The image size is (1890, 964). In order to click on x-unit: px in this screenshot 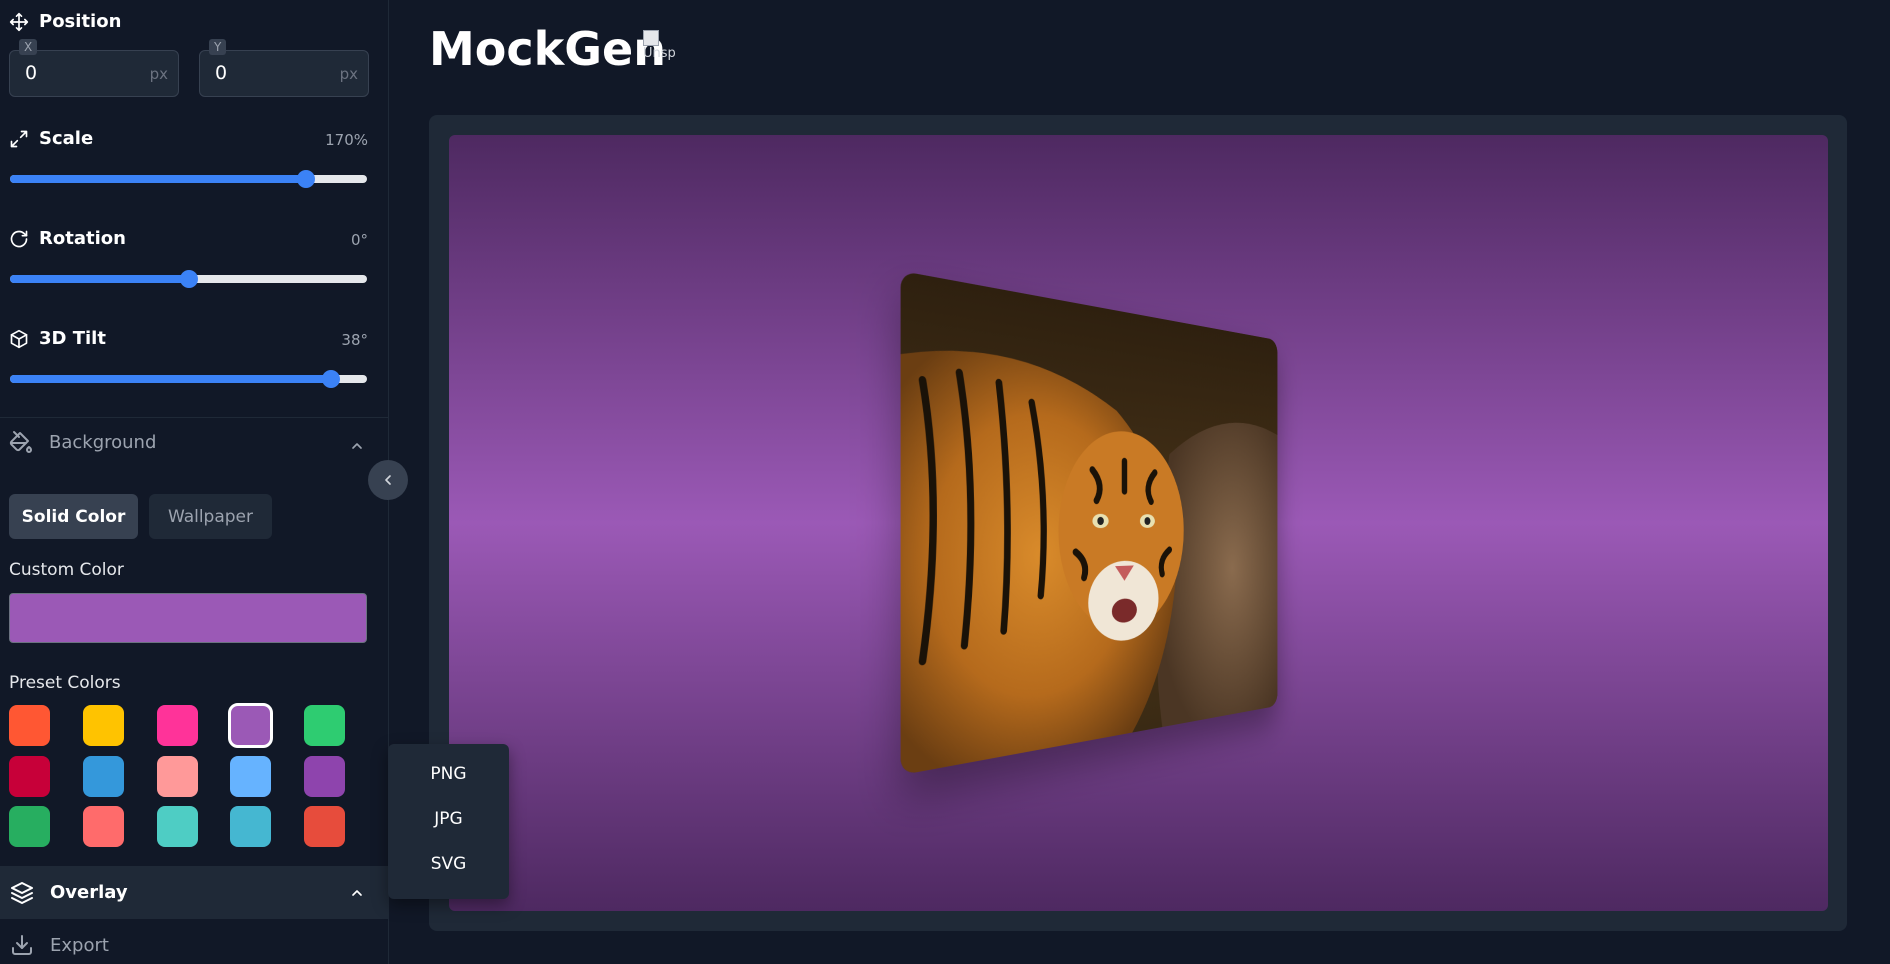, I will do `click(158, 74)`.